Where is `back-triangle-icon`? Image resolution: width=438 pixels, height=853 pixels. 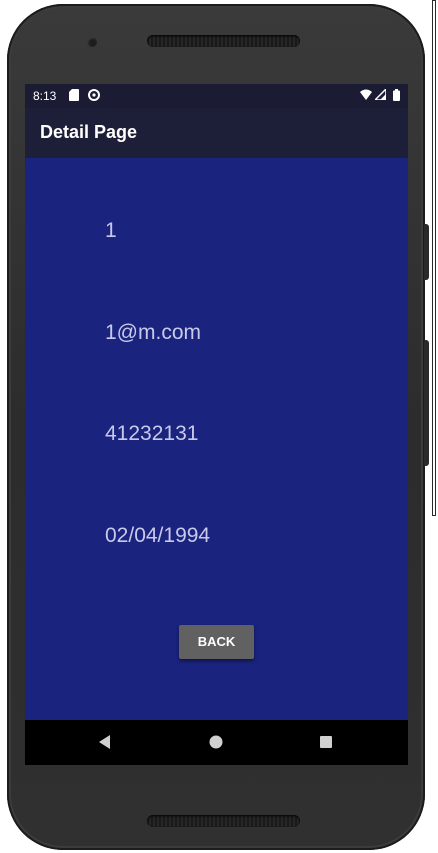
back-triangle-icon is located at coordinates (105, 742).